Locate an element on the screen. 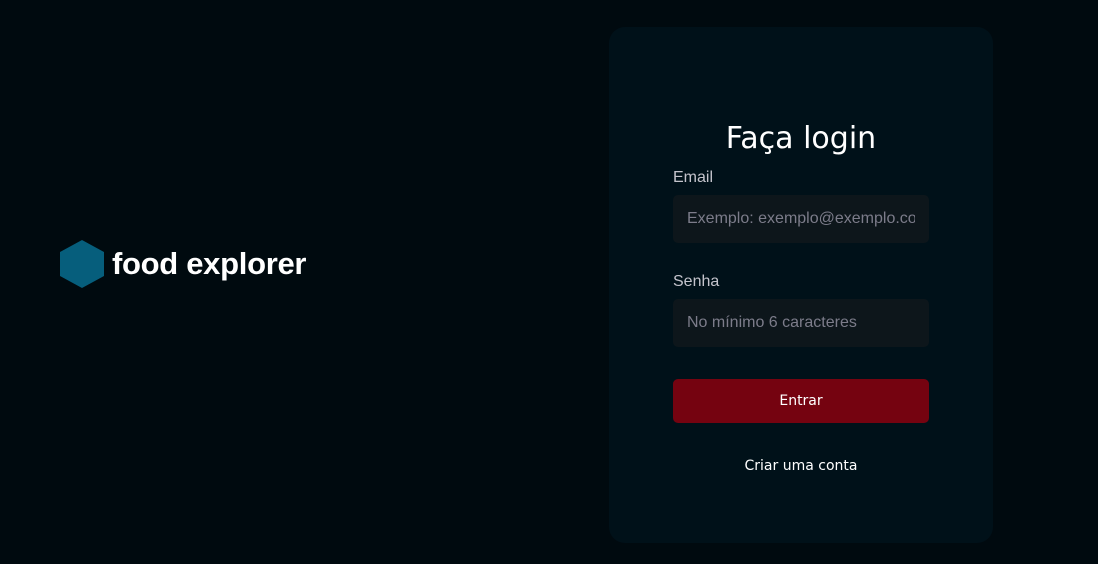 Image resolution: width=1098 pixels, height=564 pixels. email-label: Email is located at coordinates (693, 177).